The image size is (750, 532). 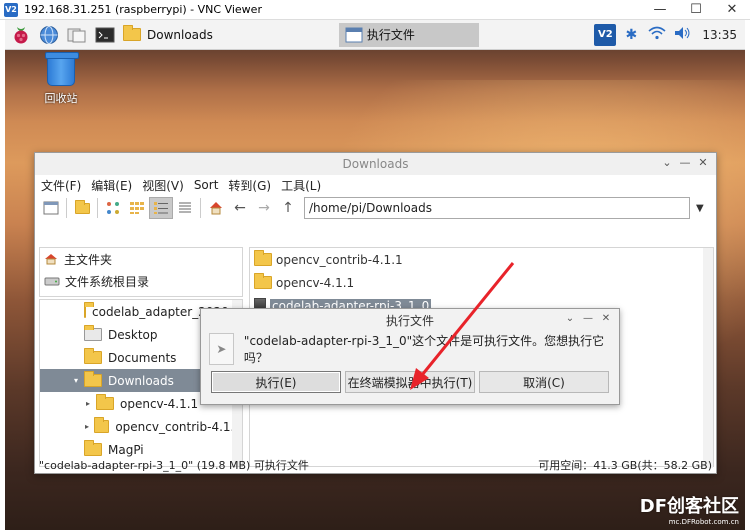 What do you see at coordinates (111, 185) in the screenshot?
I see `menu-edit: 编辑(E)` at bounding box center [111, 185].